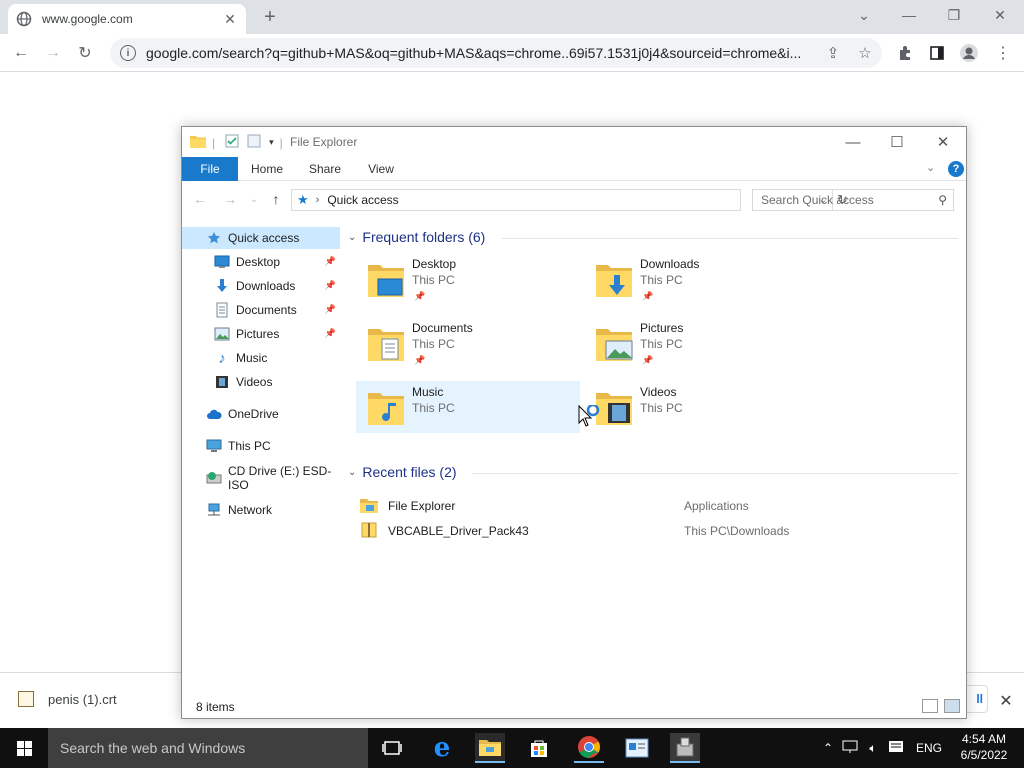  I want to click on tab-share: Share, so click(325, 169).